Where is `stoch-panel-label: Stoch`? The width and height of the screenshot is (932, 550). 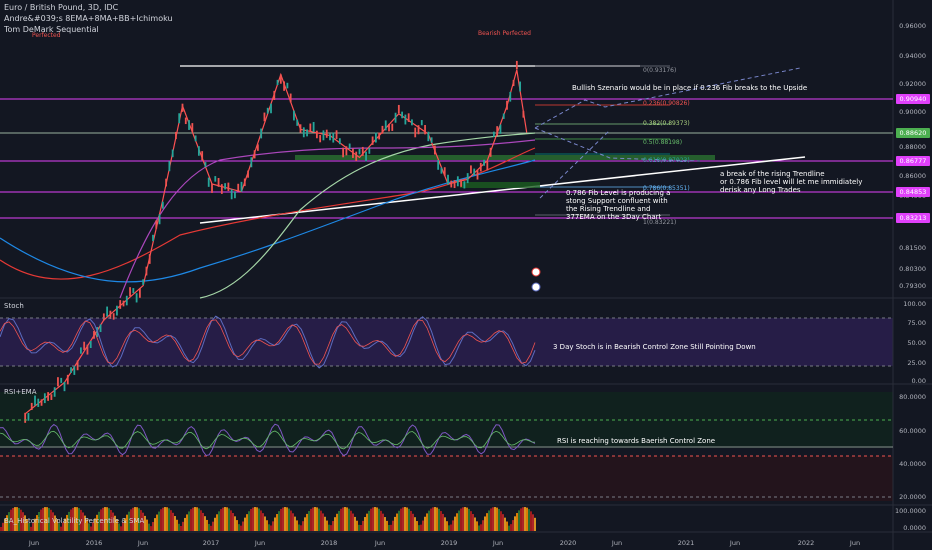 stoch-panel-label: Stoch is located at coordinates (14, 306).